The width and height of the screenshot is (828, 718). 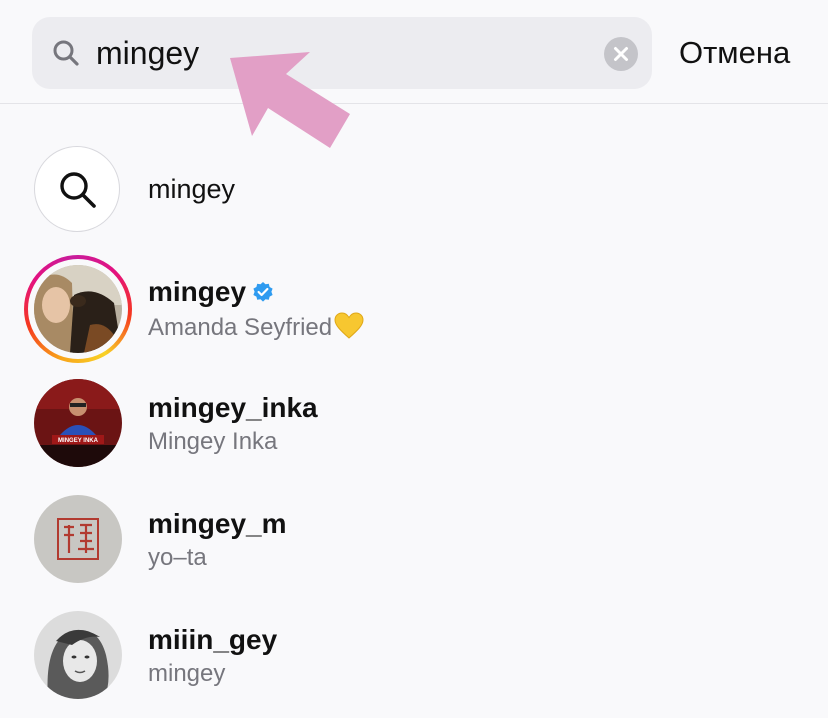 I want to click on full-name-text: Amanda Seyfried, so click(x=240, y=327).